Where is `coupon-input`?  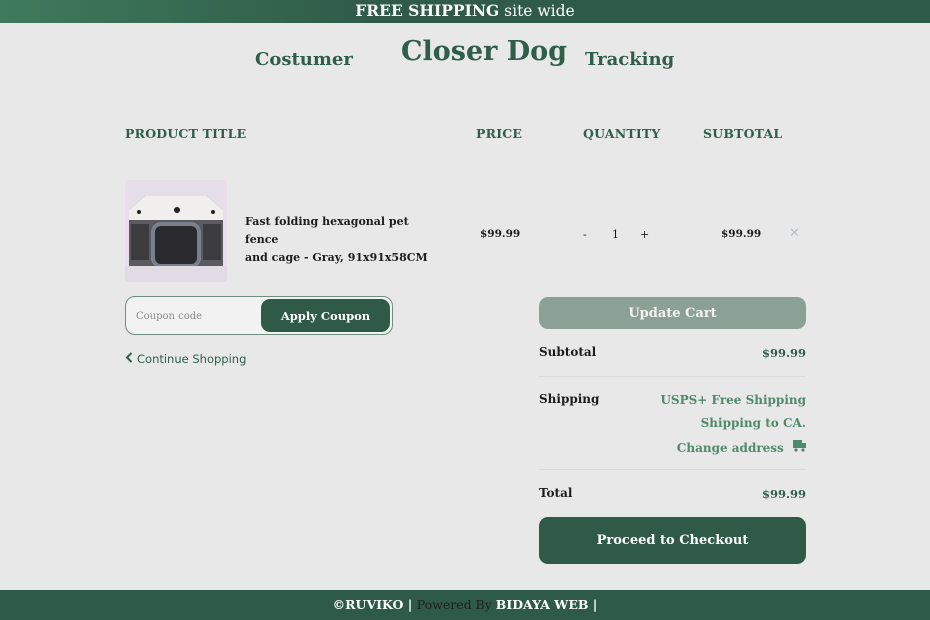 coupon-input is located at coordinates (195, 316).